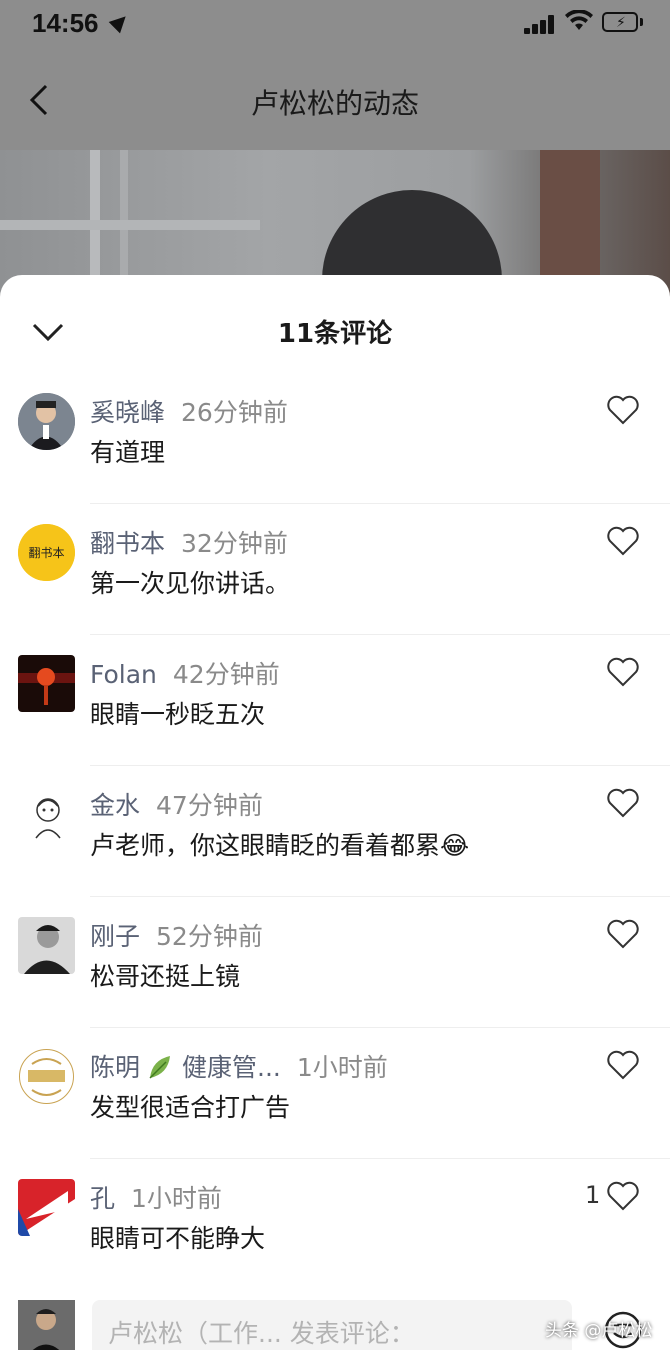 The height and width of the screenshot is (1350, 670). What do you see at coordinates (335, 1093) in the screenshot?
I see `comment-item: 陈明 健康管... 1小时前 发型很适合打广告` at bounding box center [335, 1093].